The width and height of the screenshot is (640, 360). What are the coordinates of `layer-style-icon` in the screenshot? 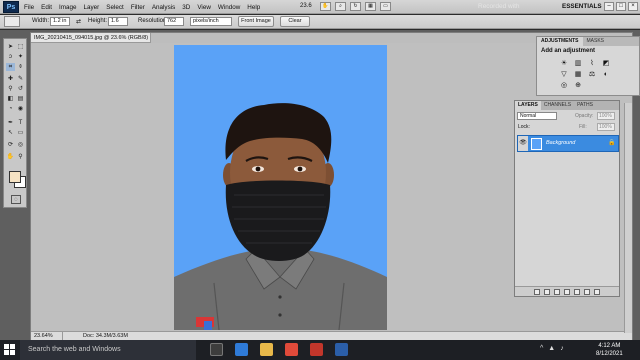 It's located at (547, 291).